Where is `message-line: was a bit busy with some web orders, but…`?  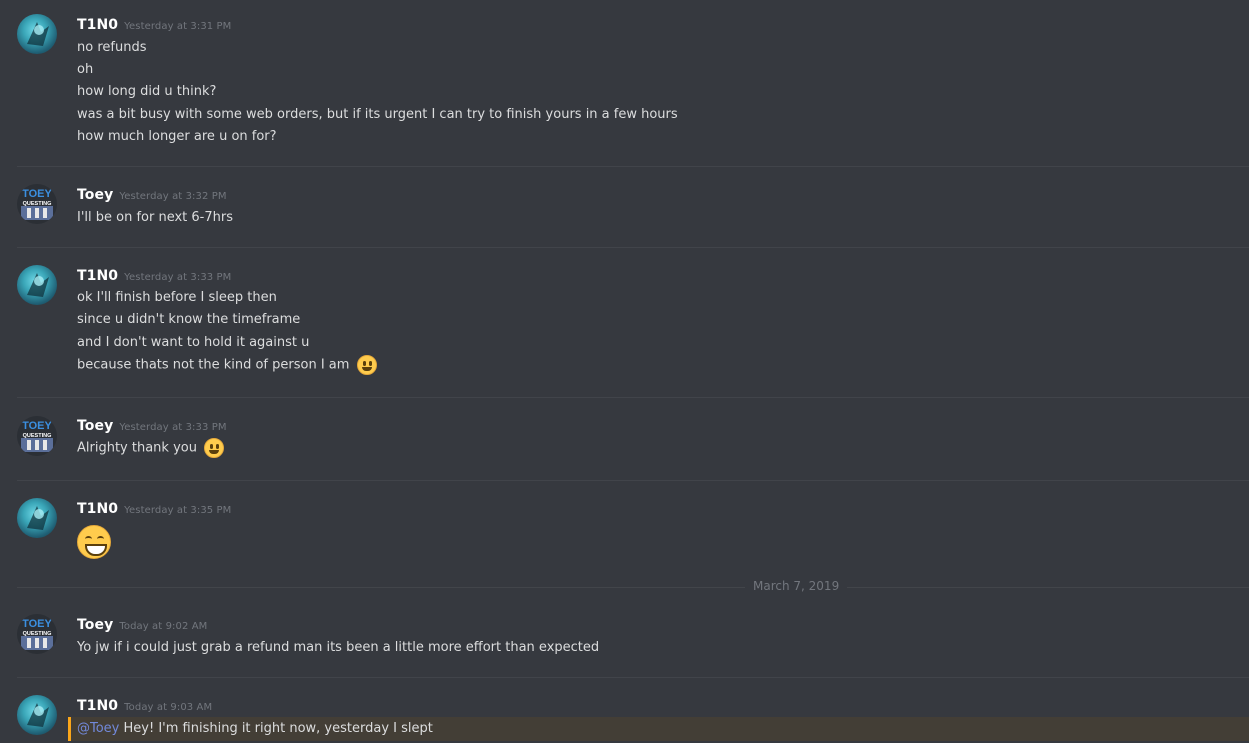 message-line: was a bit busy with some web orders, but… is located at coordinates (377, 114).